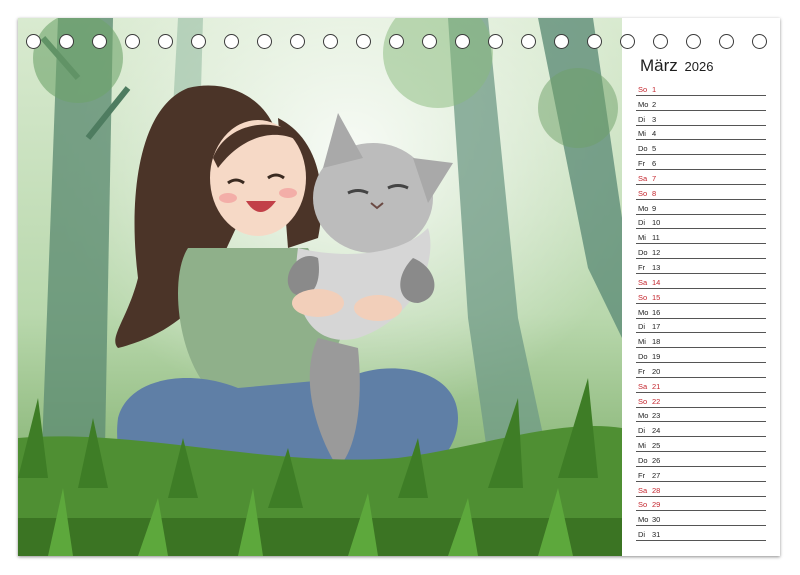 The image size is (800, 575). I want to click on day-number: 2, so click(654, 104).